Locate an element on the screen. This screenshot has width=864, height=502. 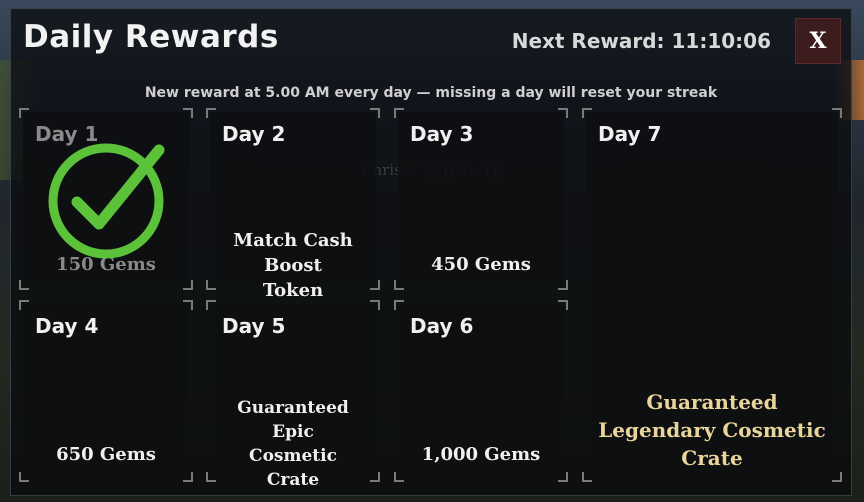
reward-text: 1,000 Gems is located at coordinates (481, 454).